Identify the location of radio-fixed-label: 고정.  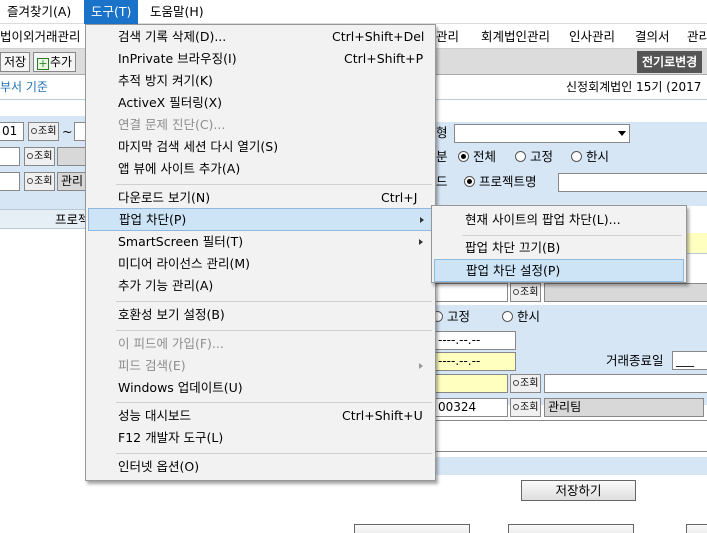
(542, 156).